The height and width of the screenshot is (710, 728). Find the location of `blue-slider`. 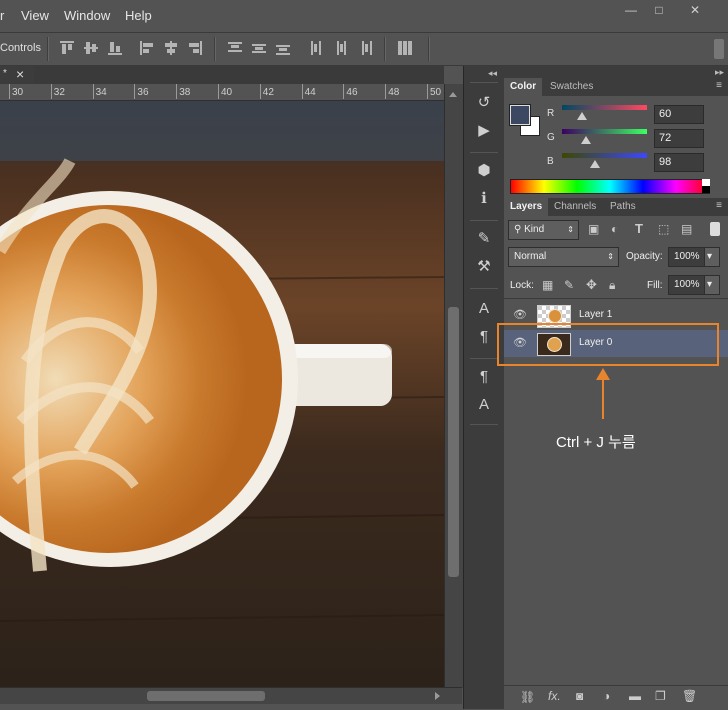

blue-slider is located at coordinates (604, 155).